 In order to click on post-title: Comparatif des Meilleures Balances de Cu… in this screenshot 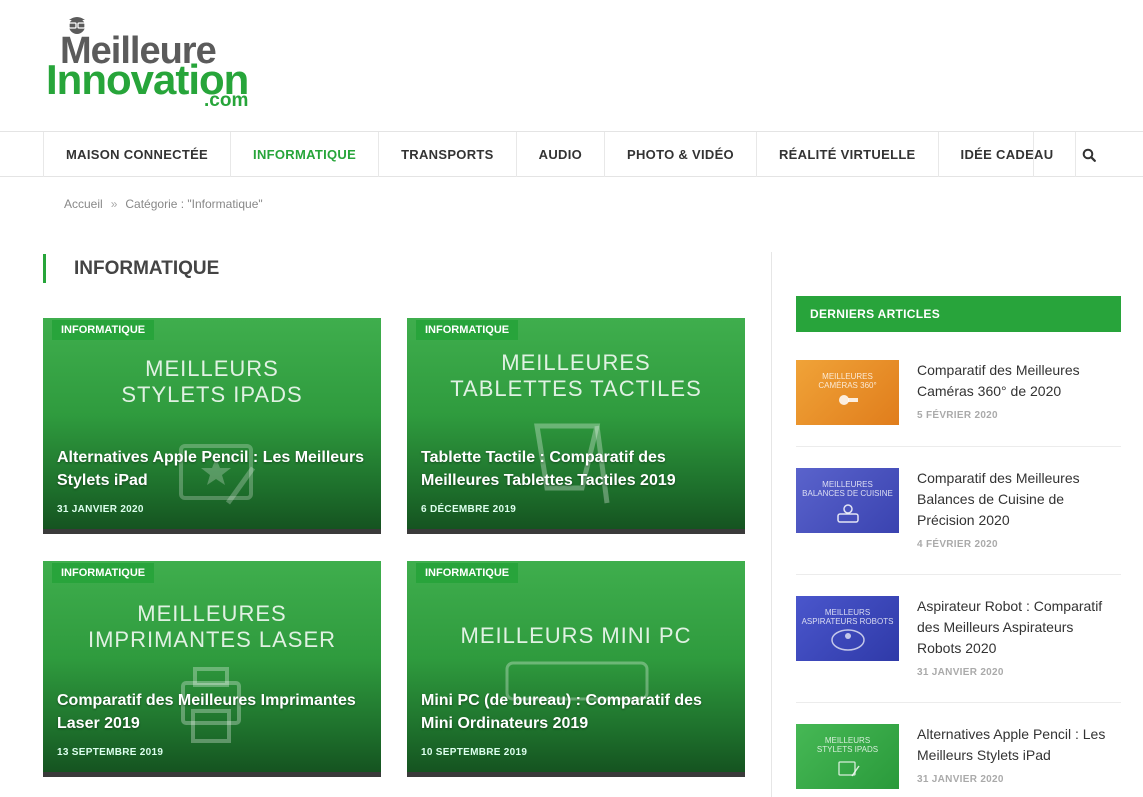, I will do `click(1019, 499)`.